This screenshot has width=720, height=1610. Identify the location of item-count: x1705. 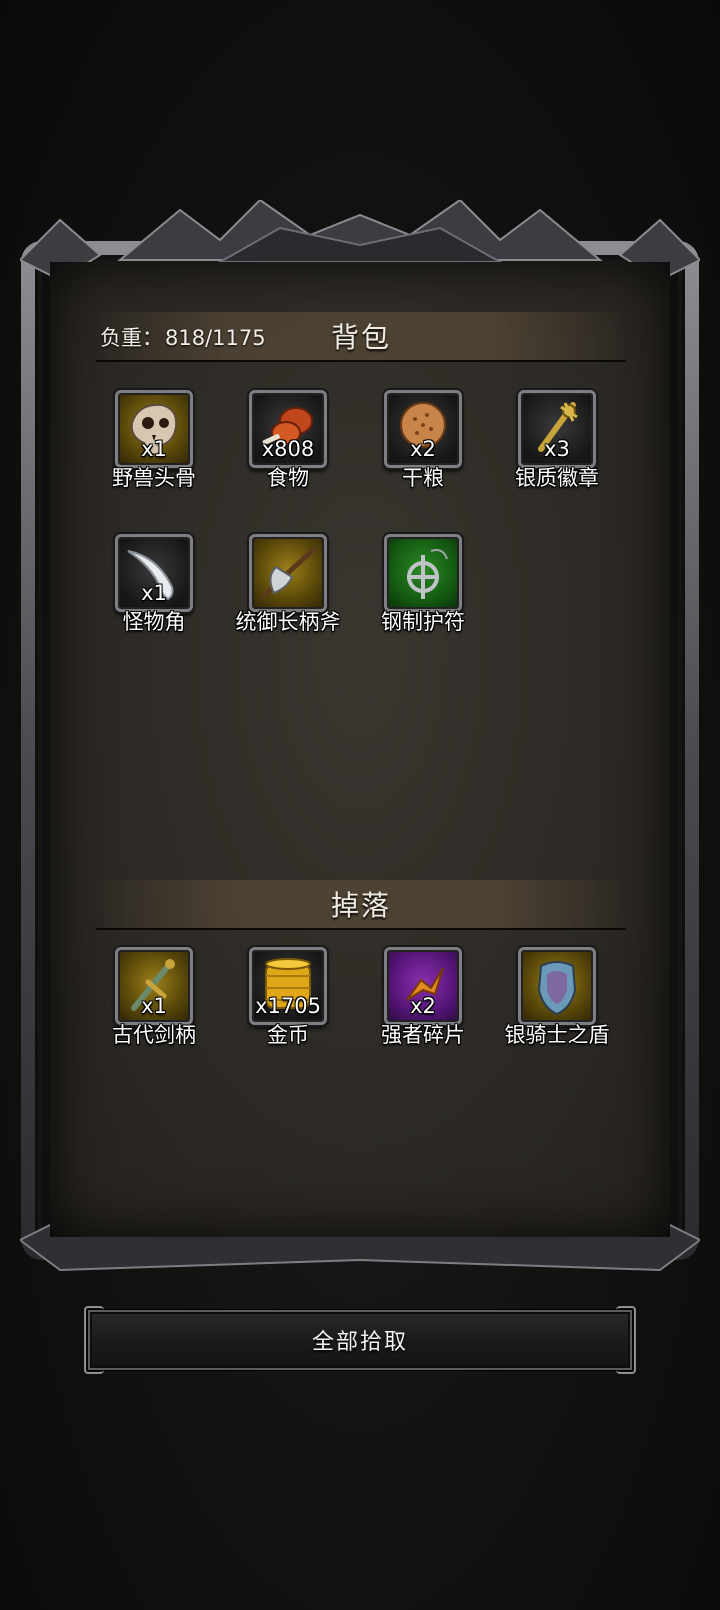
(288, 1006).